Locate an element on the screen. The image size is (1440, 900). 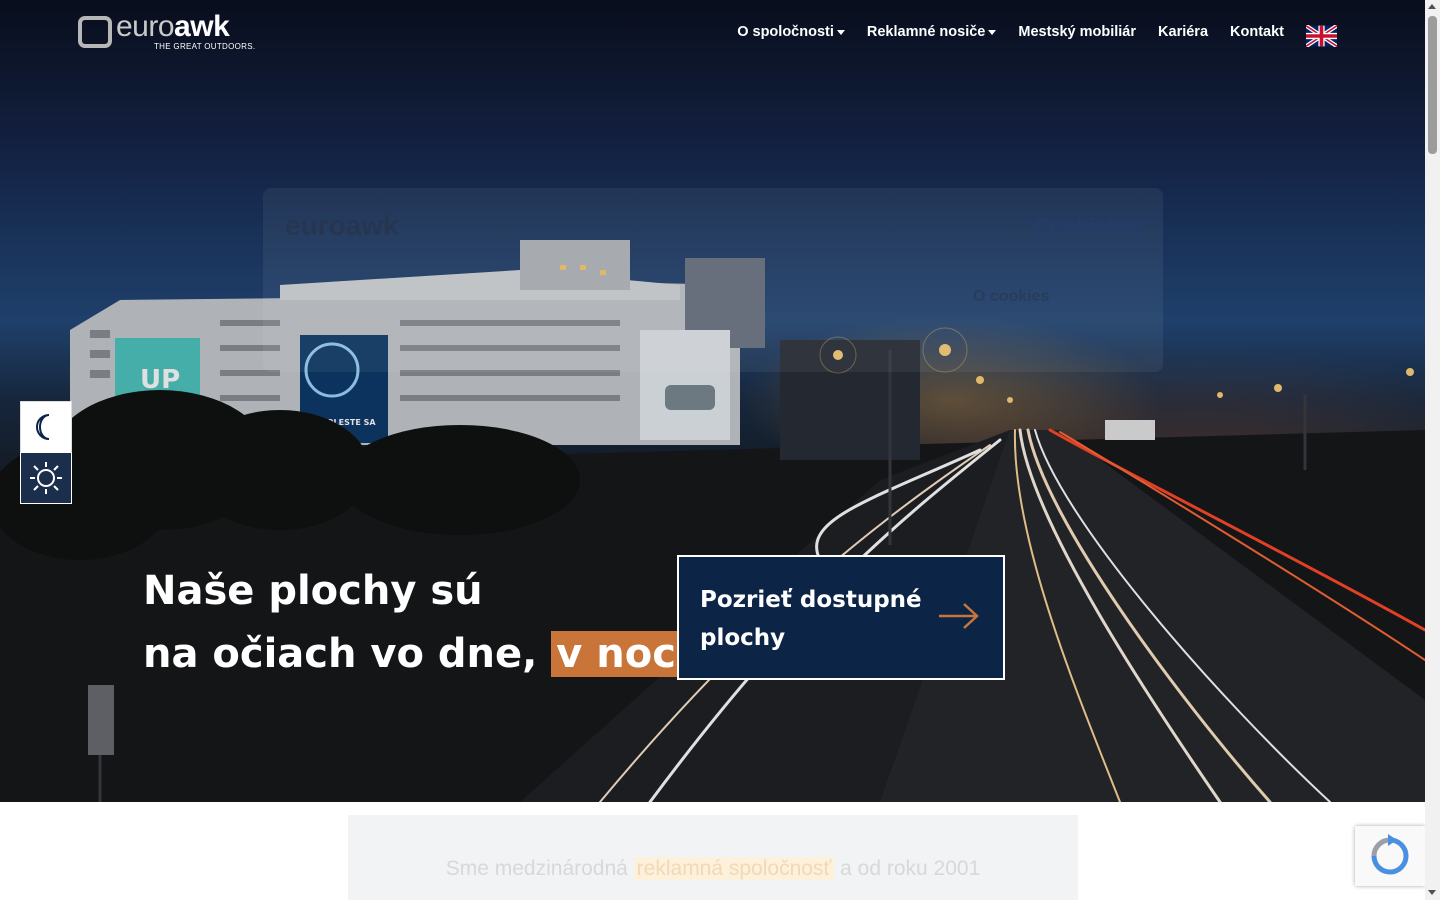
nav-item-kariera: Kariéra is located at coordinates (1183, 32).